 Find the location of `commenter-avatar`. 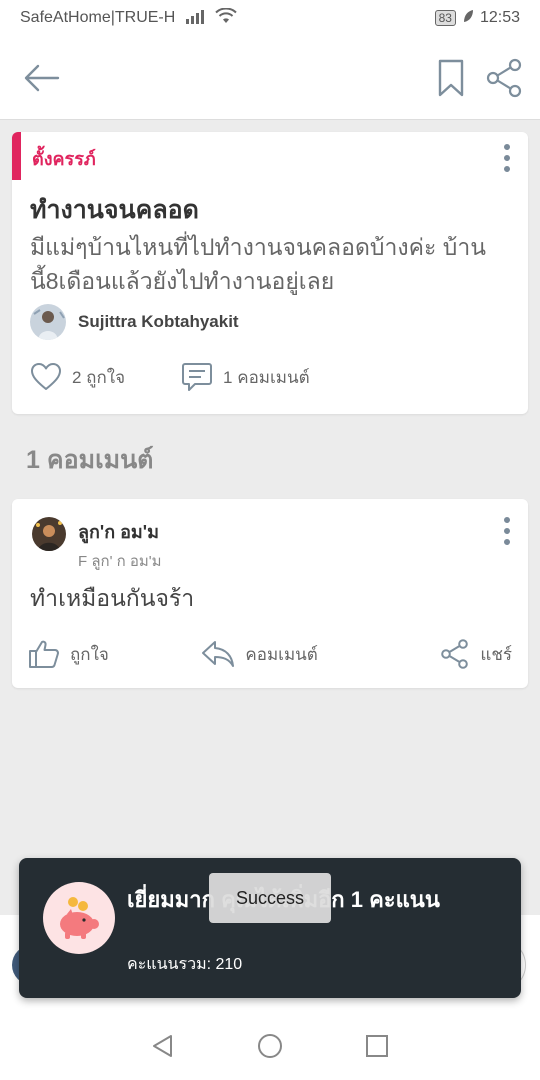

commenter-avatar is located at coordinates (49, 534).